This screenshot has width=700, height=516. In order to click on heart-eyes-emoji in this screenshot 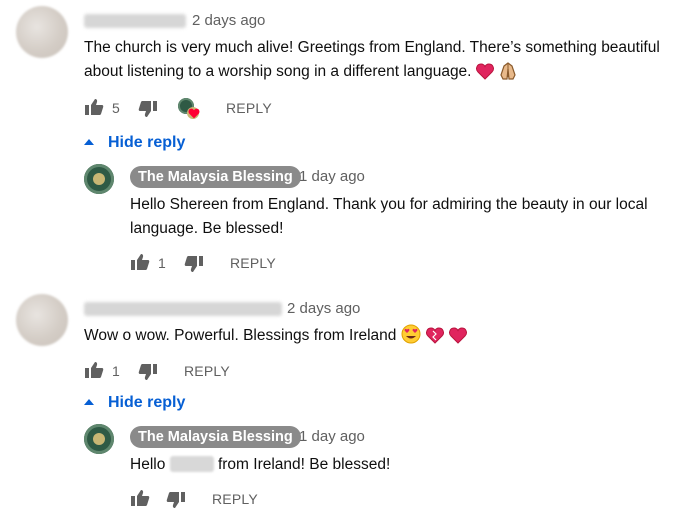, I will do `click(411, 338)`.